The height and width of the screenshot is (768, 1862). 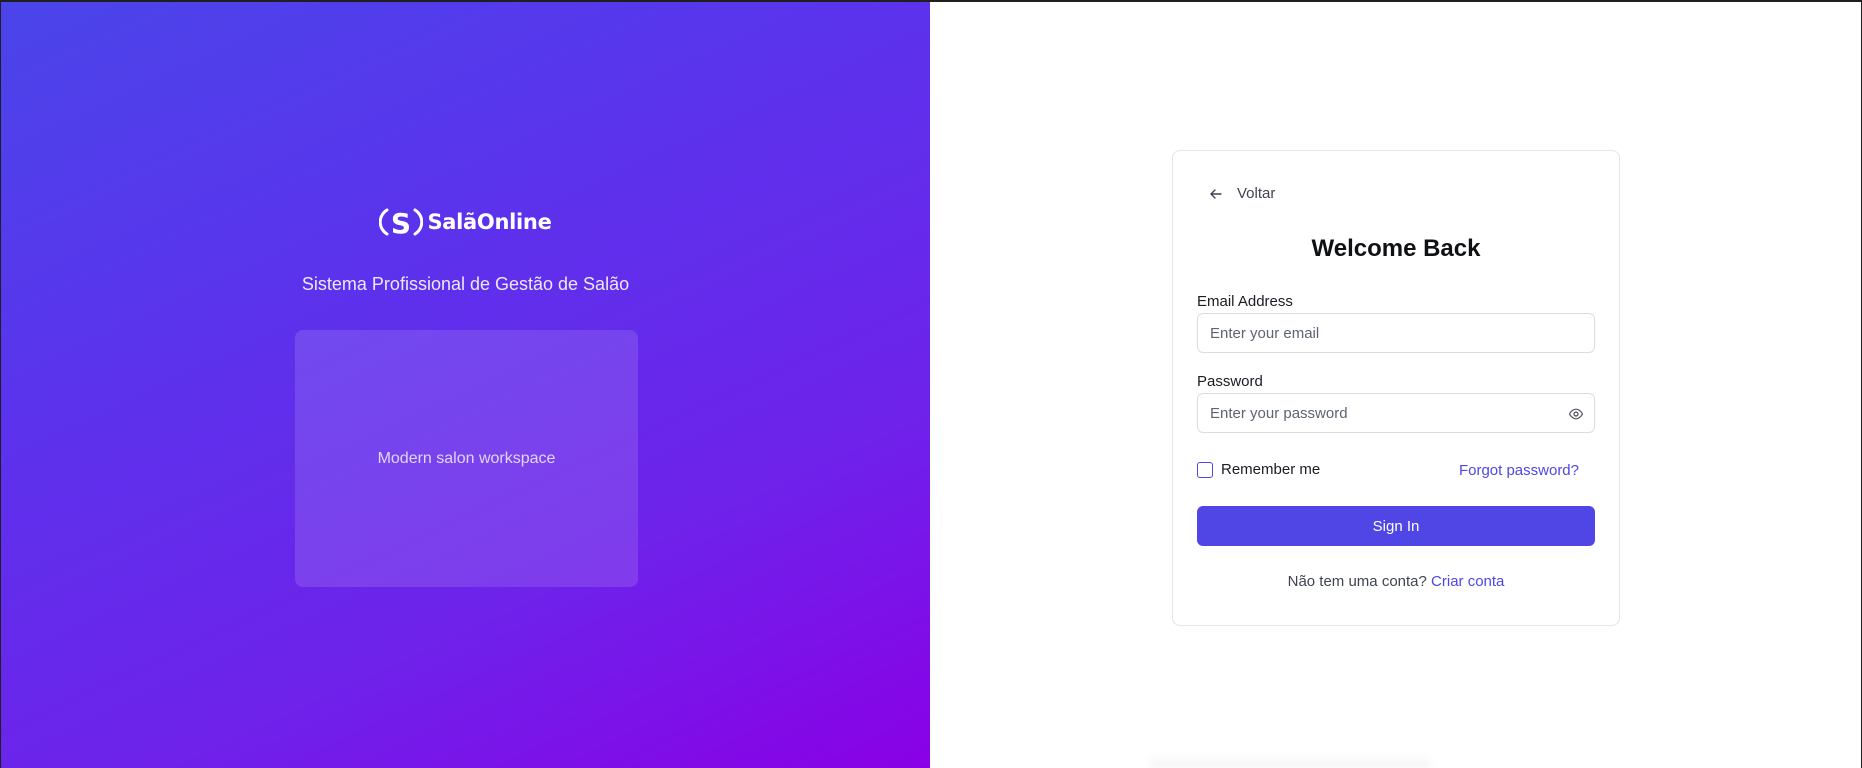 I want to click on email-field, so click(x=1396, y=333).